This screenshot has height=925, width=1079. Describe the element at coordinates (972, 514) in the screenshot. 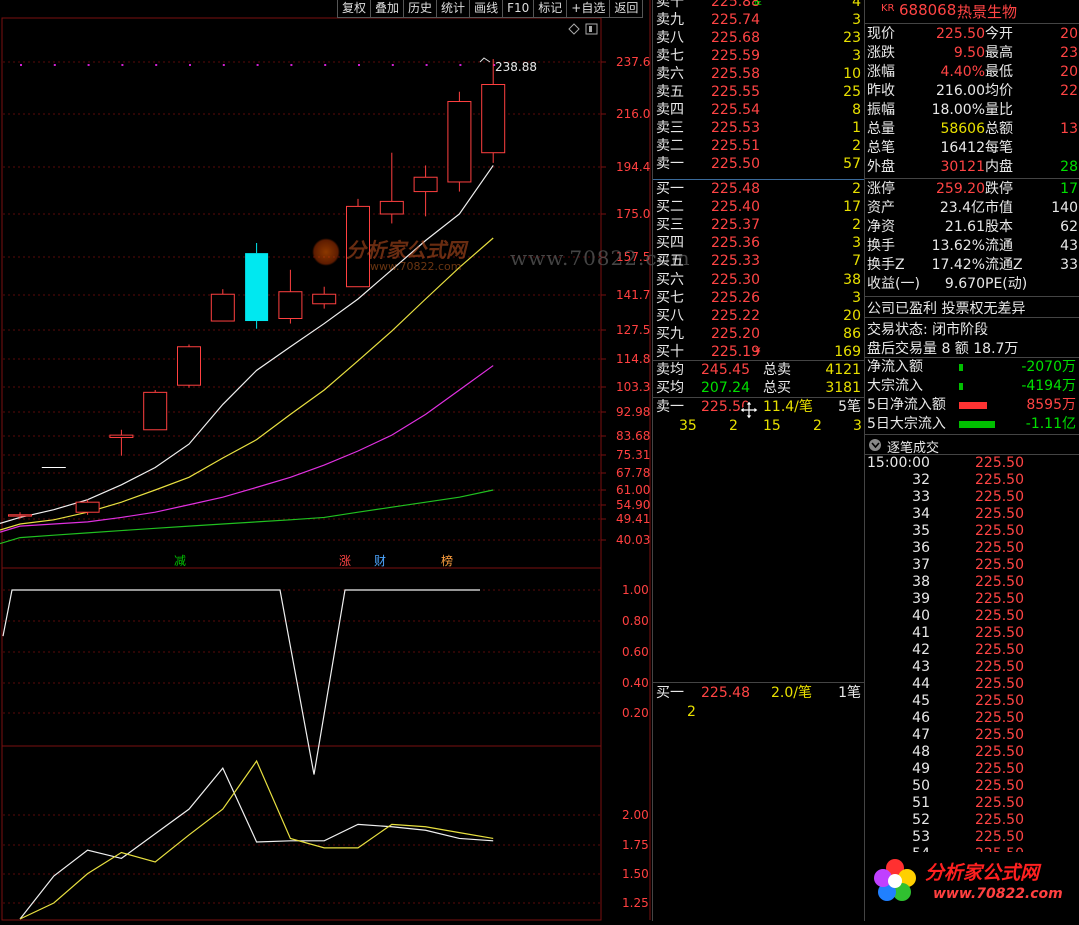

I see `tick-row: 34 225.50` at that location.